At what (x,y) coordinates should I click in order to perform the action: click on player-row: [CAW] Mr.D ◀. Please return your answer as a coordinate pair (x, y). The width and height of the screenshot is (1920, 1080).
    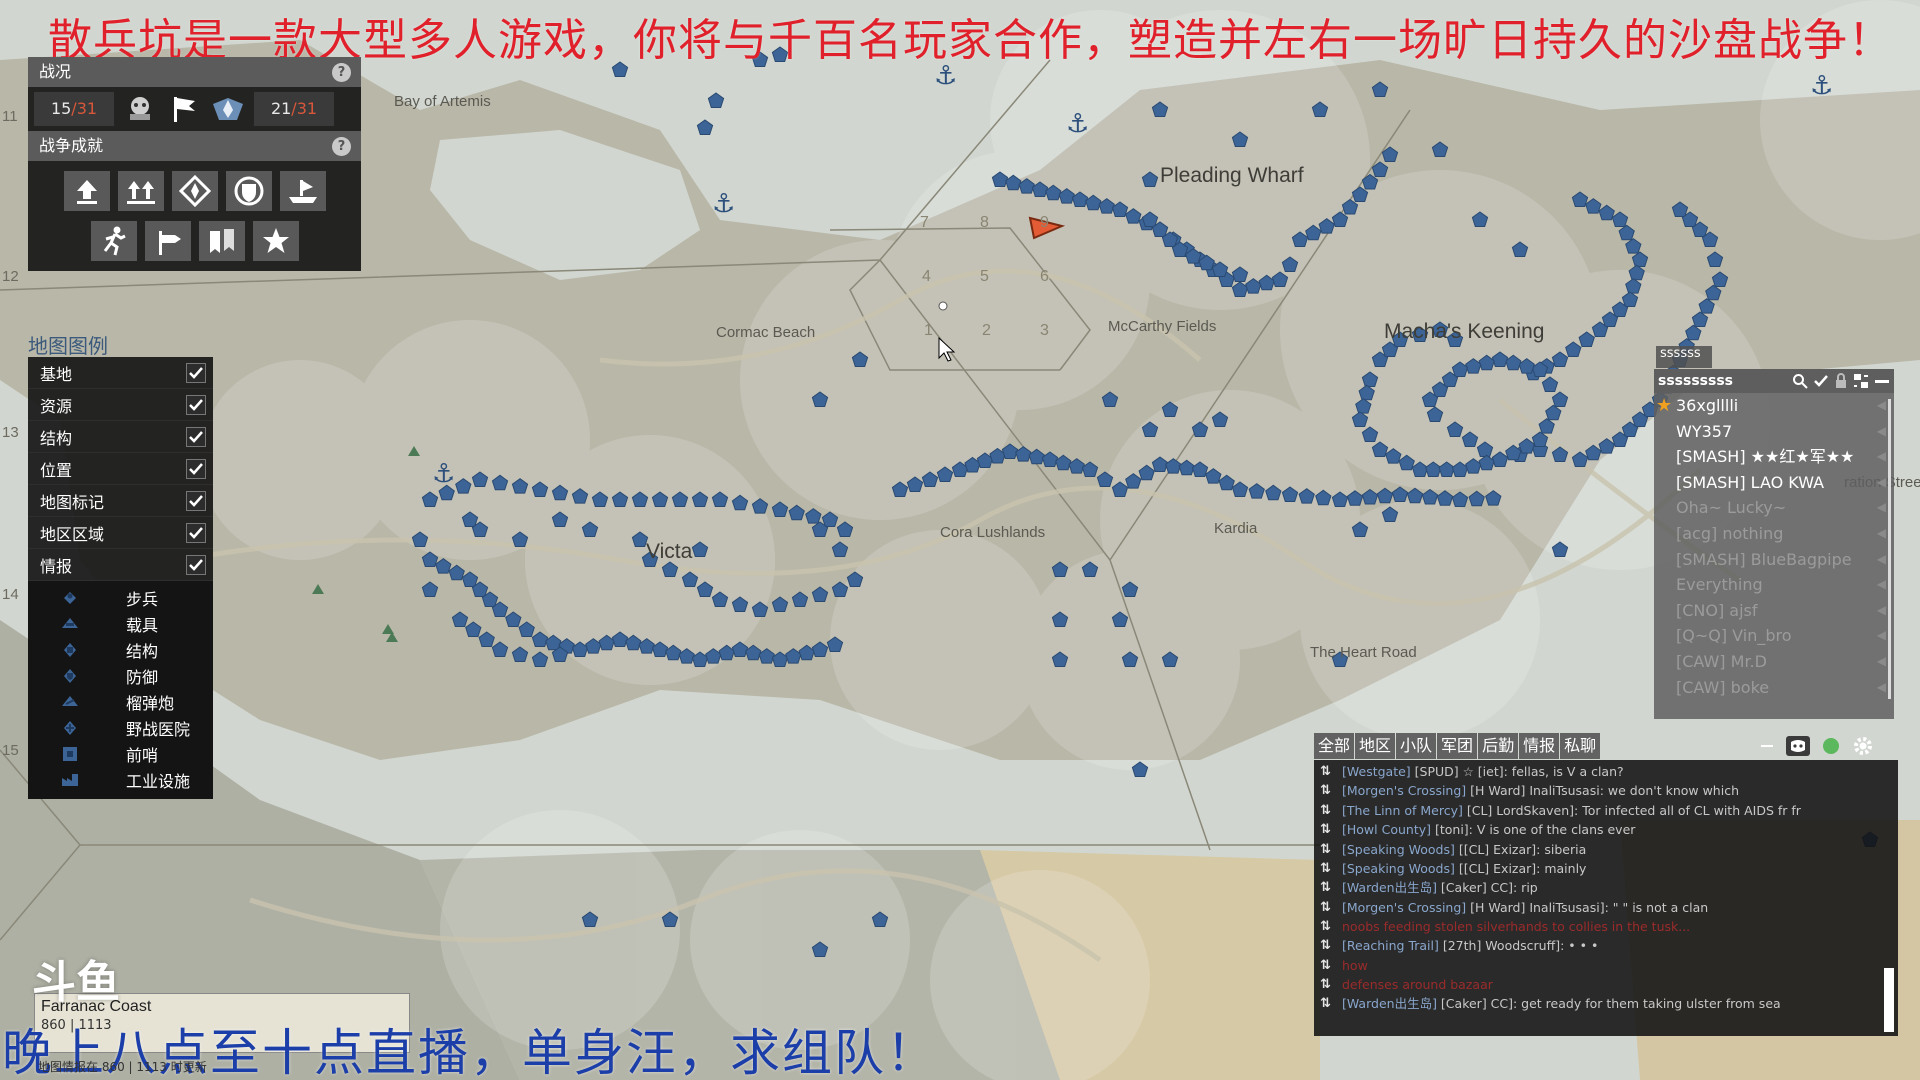
    Looking at the image, I should click on (1774, 662).